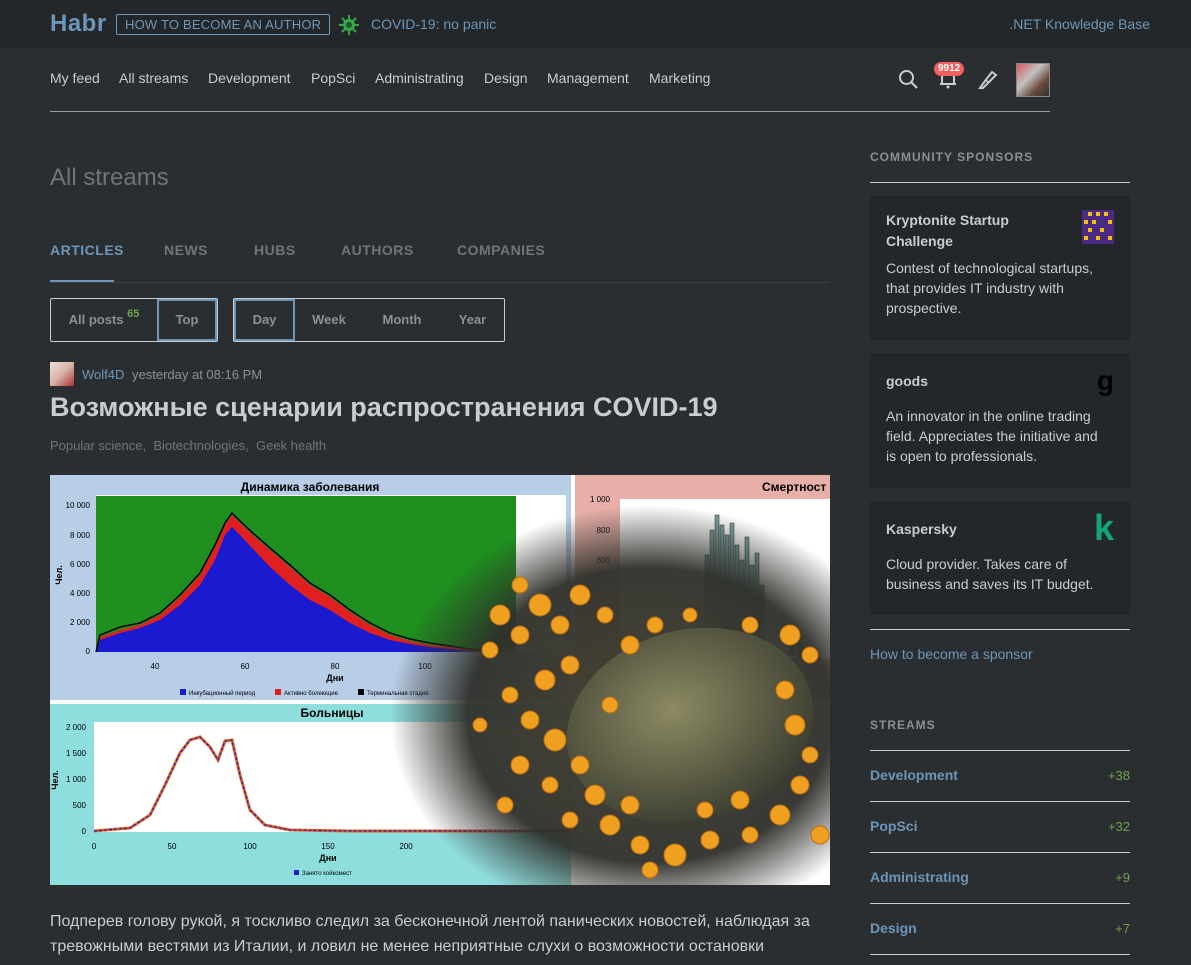 This screenshot has height=965, width=1191. I want to click on write-post-icon, so click(988, 79).